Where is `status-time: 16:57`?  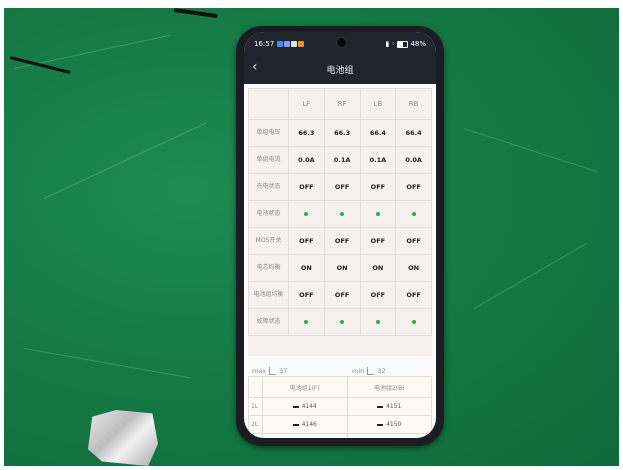 status-time: 16:57 is located at coordinates (264, 44).